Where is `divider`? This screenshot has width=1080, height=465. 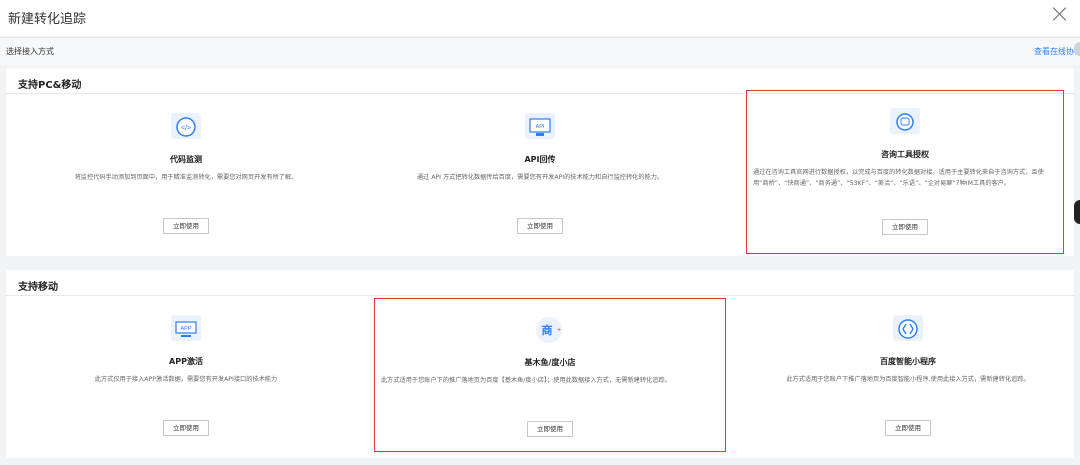
divider is located at coordinates (540, 295).